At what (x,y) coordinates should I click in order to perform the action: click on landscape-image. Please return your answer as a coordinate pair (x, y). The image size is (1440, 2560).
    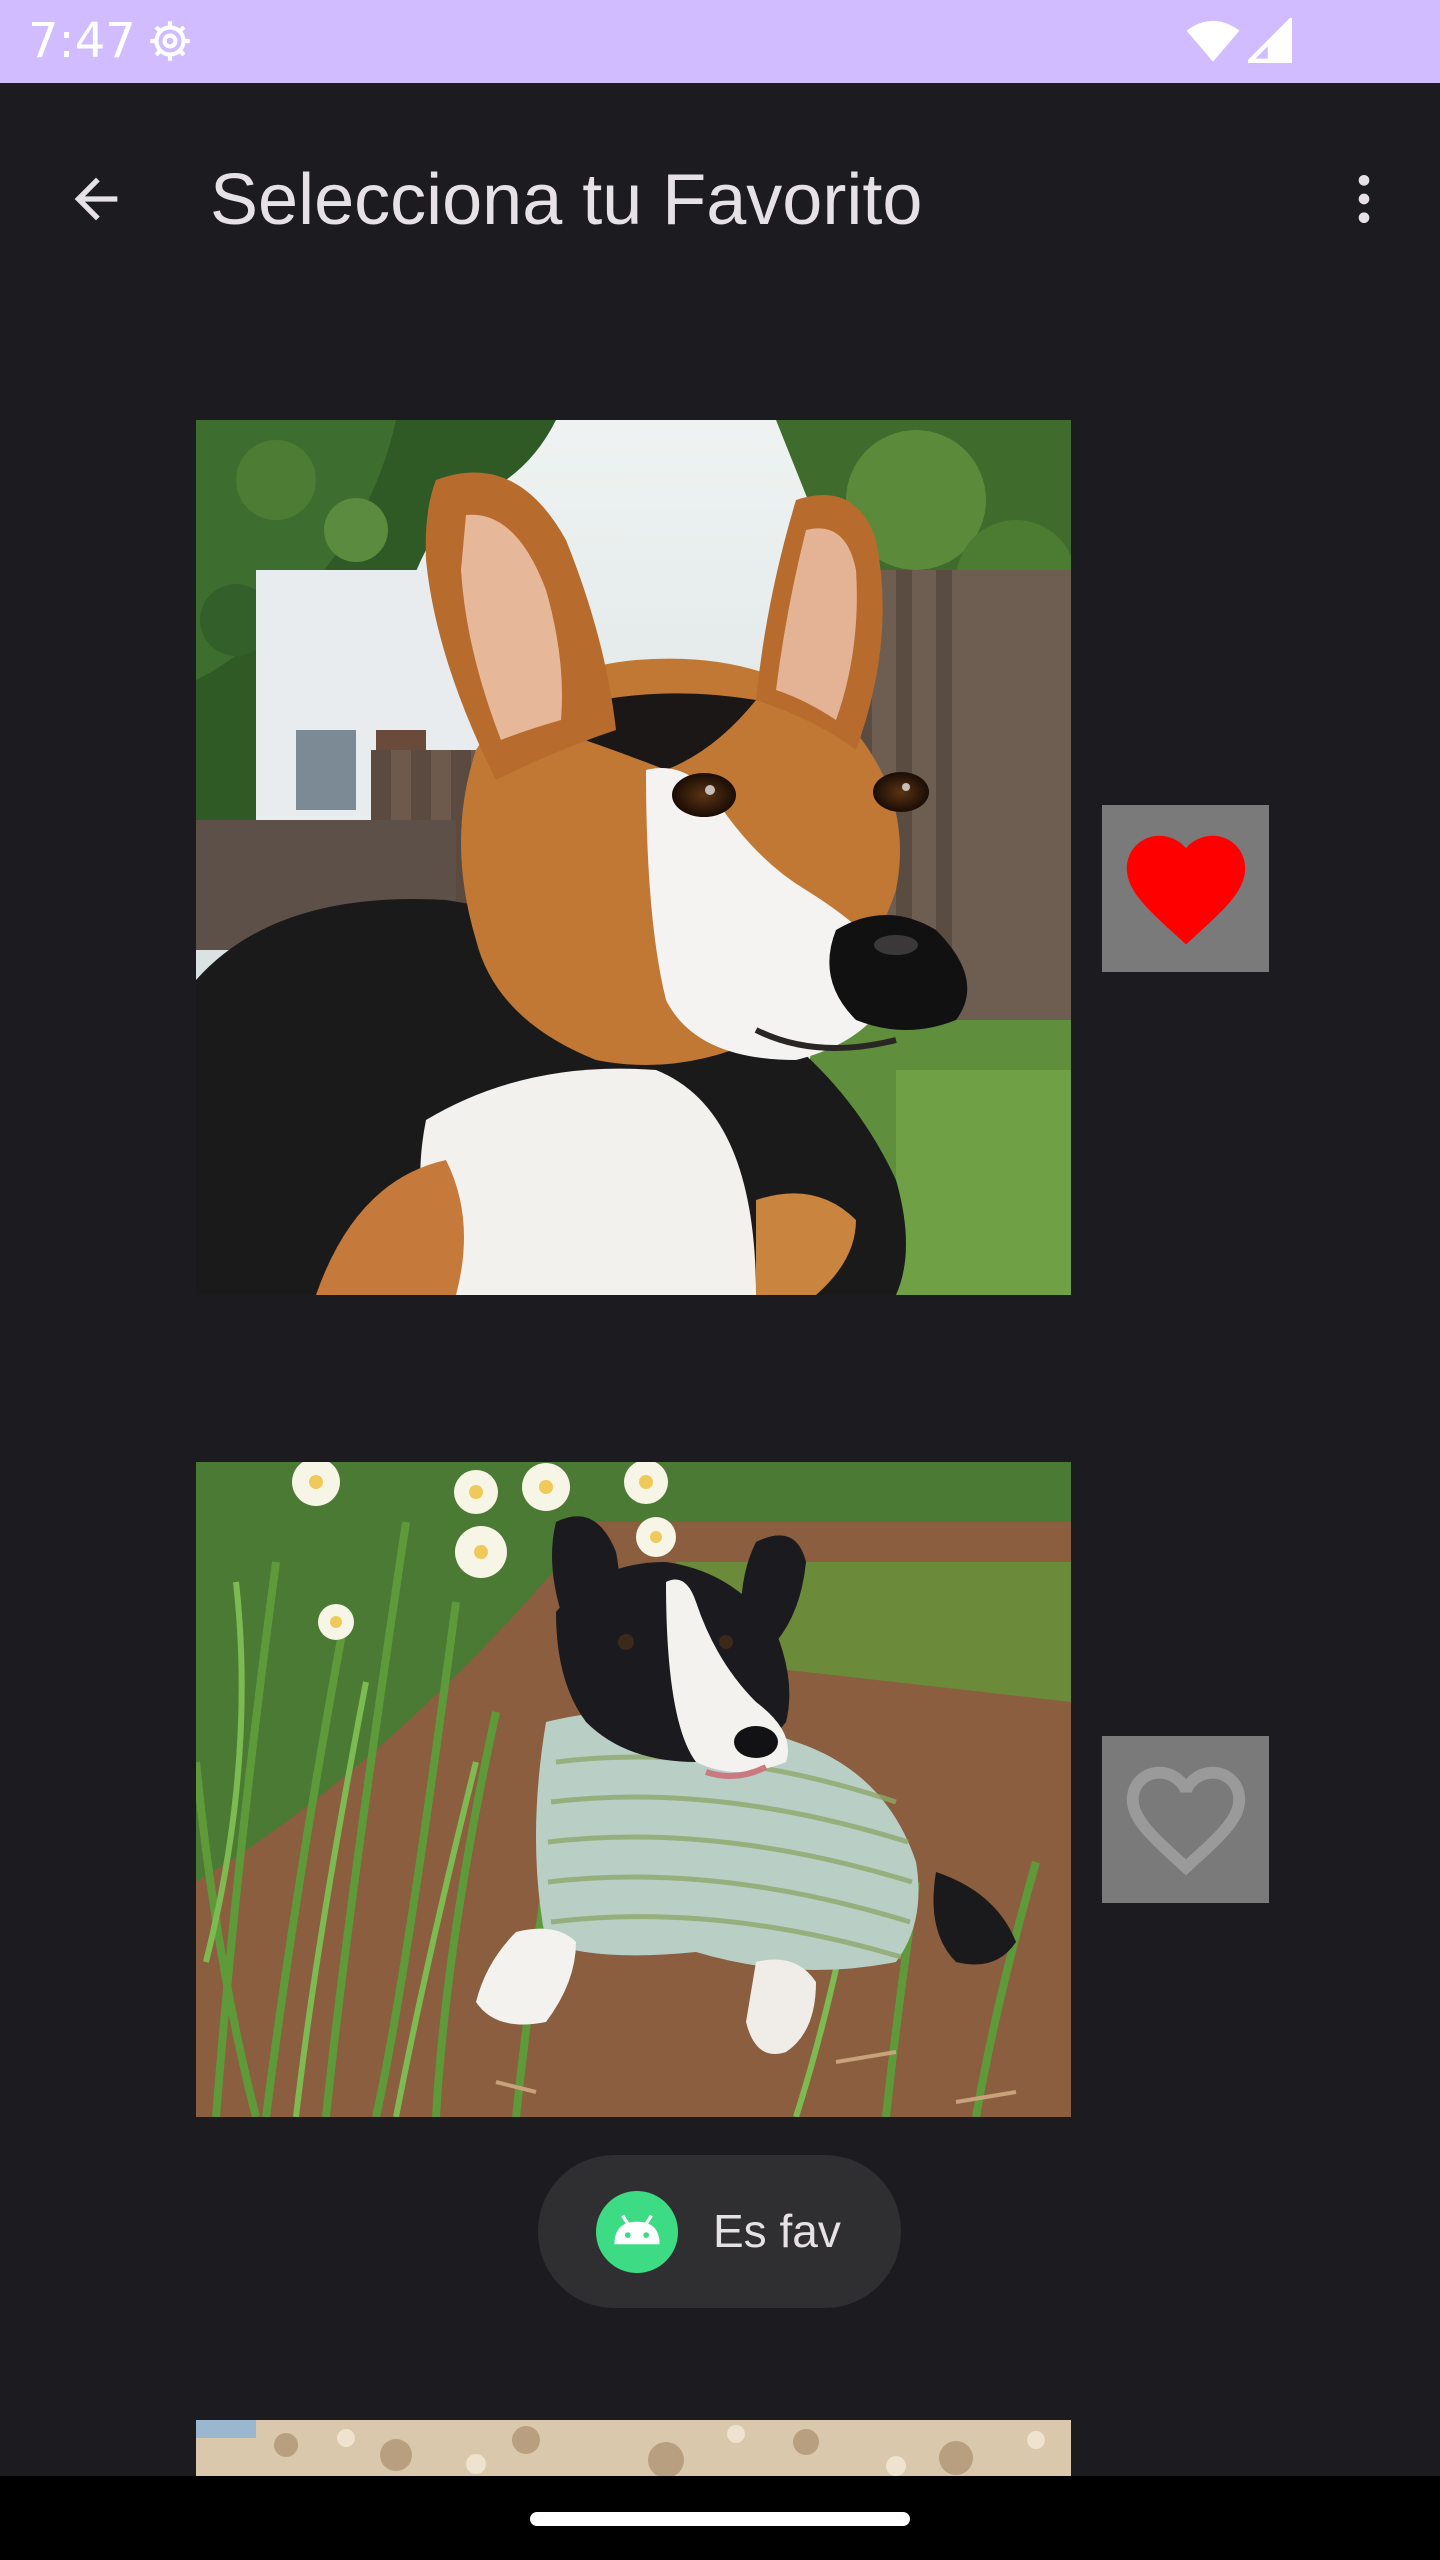
    Looking at the image, I should click on (633, 2448).